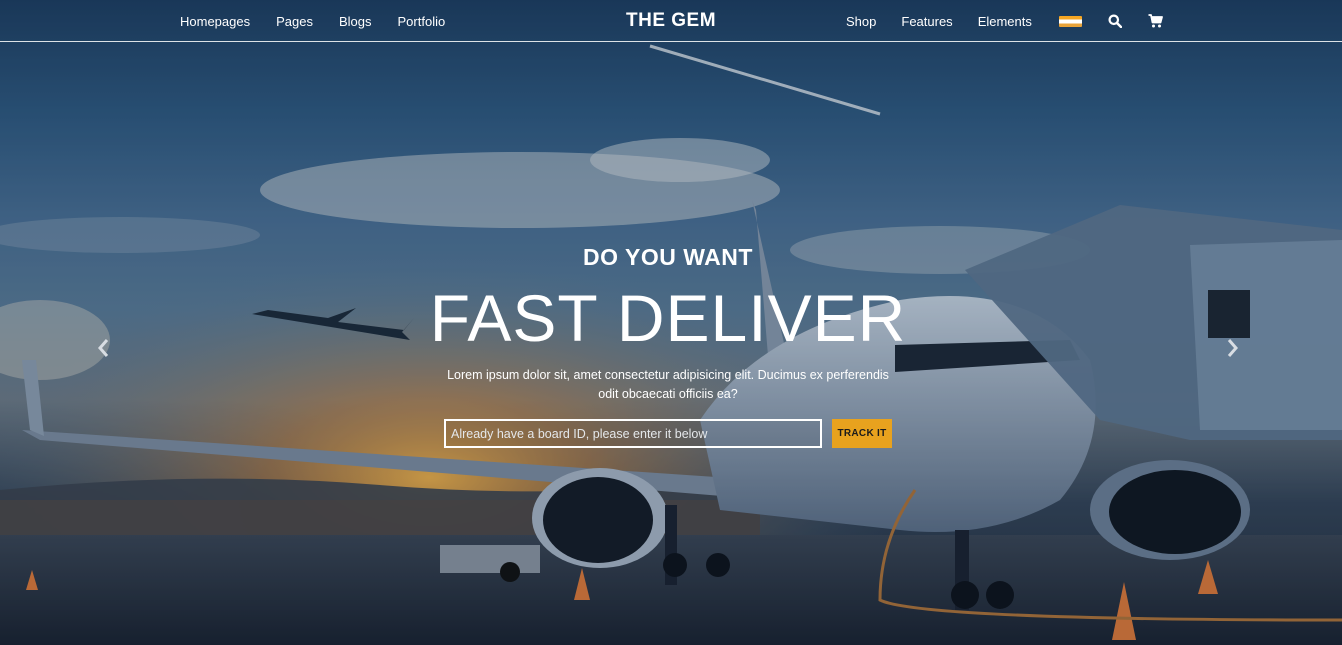 The height and width of the screenshot is (645, 1342). Describe the element at coordinates (1156, 21) in the screenshot. I see `cart-icon` at that location.